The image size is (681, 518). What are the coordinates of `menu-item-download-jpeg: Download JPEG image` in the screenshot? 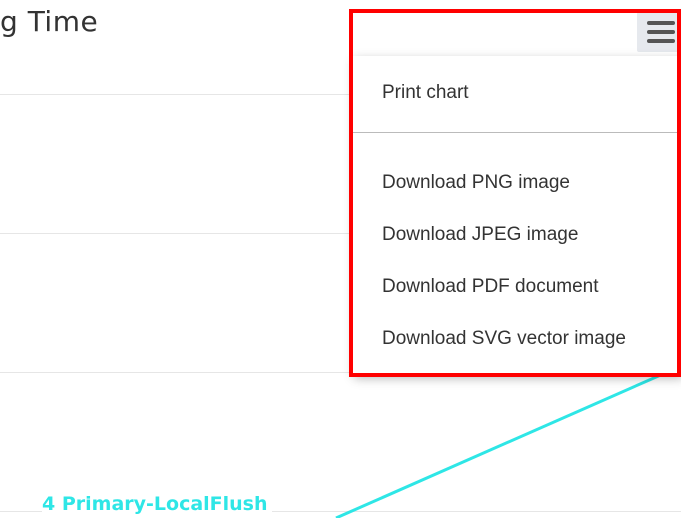 It's located at (480, 235).